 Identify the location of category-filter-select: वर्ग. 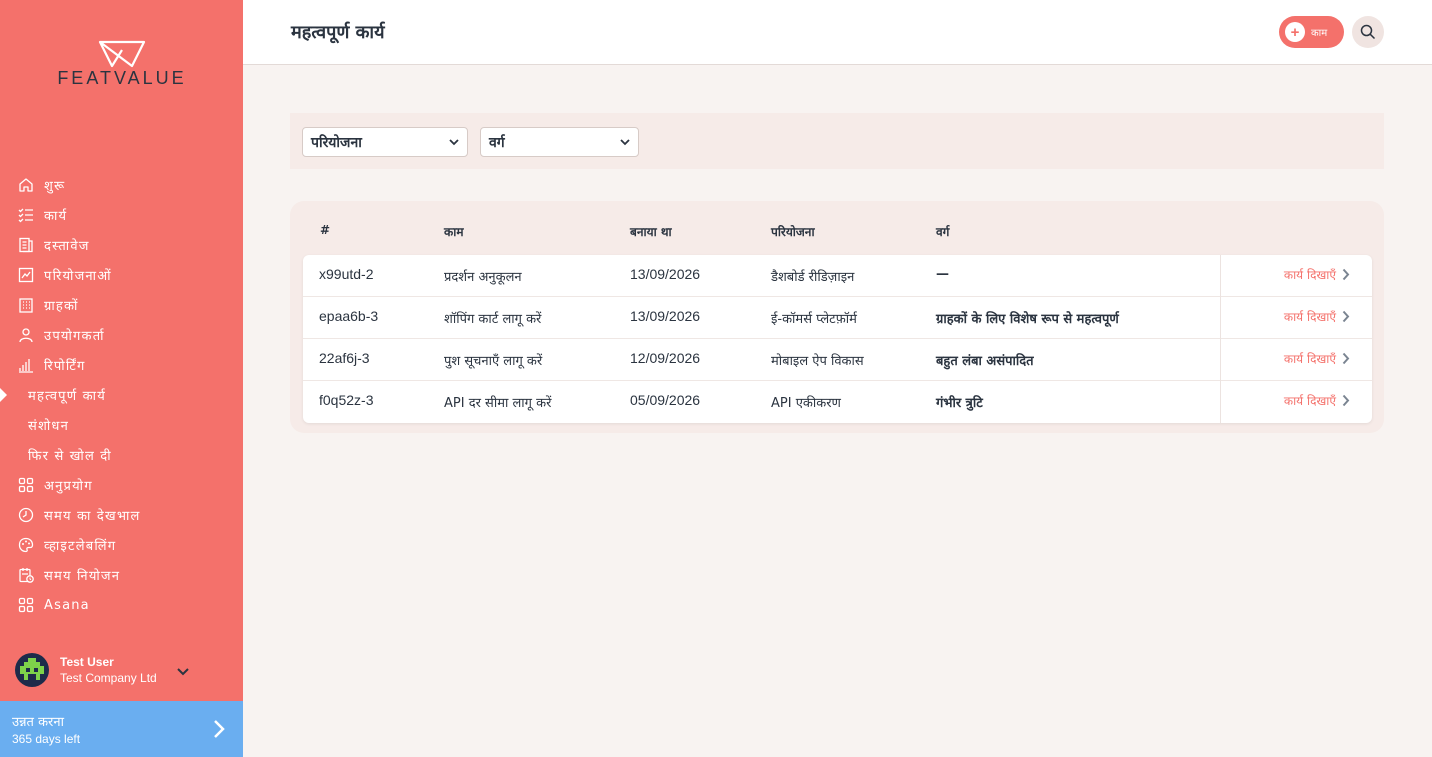
(559, 142).